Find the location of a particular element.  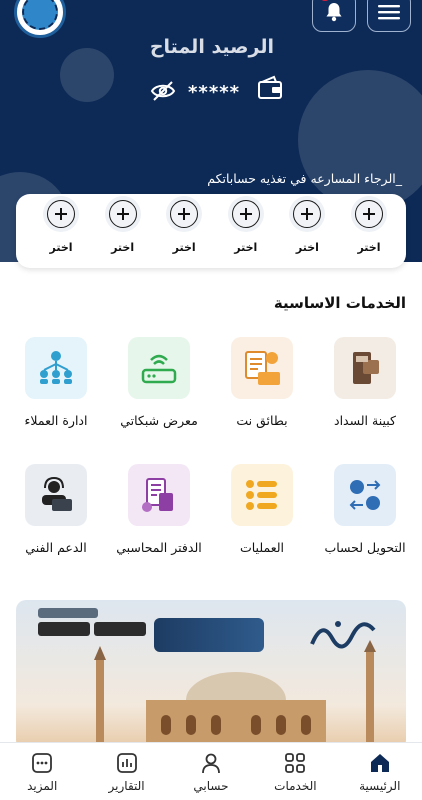

balance-title: الرصيد المتاح is located at coordinates (211, 47).